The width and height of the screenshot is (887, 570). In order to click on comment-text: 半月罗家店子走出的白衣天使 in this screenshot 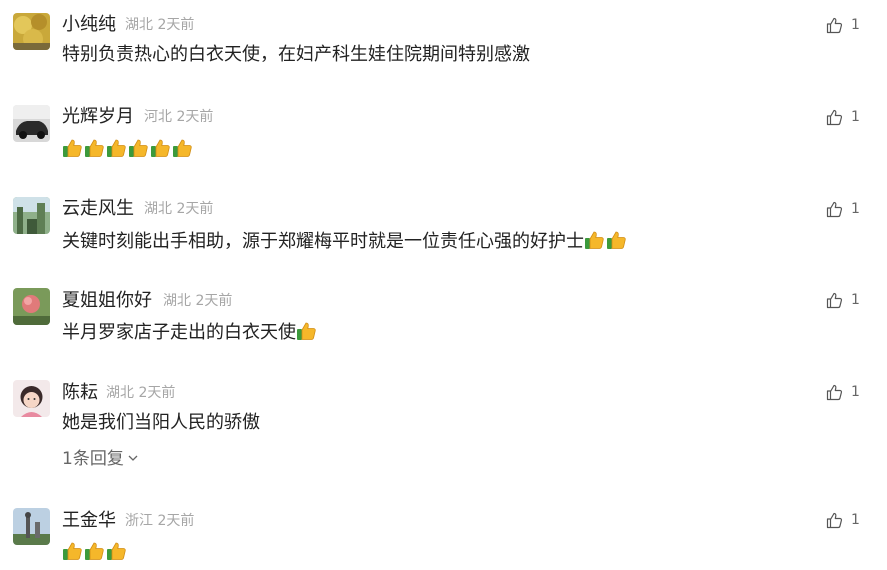, I will do `click(190, 332)`.